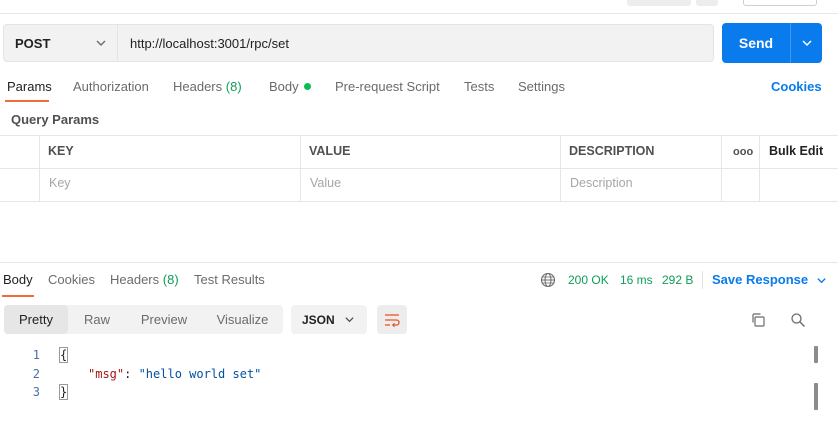 The width and height of the screenshot is (838, 441). What do you see at coordinates (36, 392) in the screenshot?
I see `line-number: 3` at bounding box center [36, 392].